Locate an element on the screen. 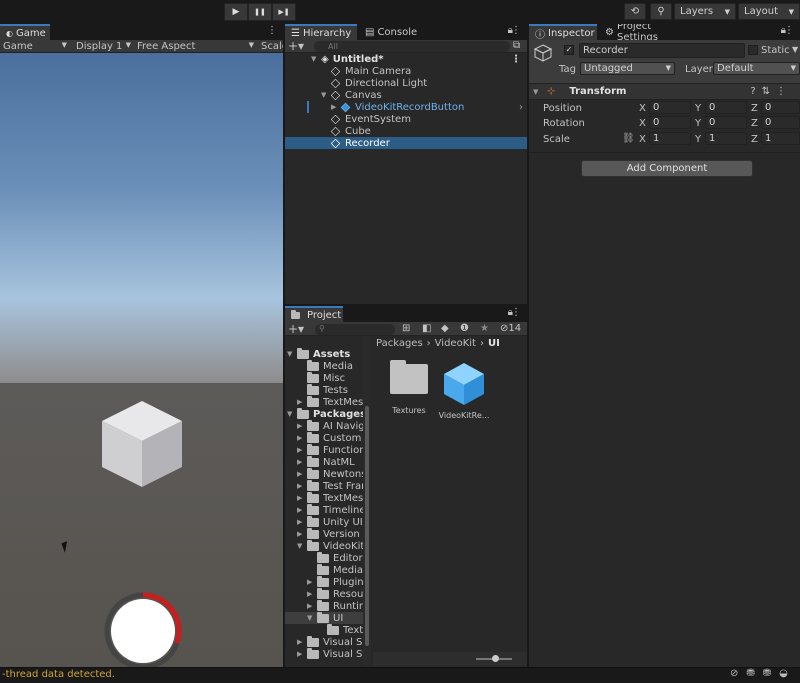 Image resolution: width=800 pixels, height=683 pixels. static-checkbox is located at coordinates (753, 50).